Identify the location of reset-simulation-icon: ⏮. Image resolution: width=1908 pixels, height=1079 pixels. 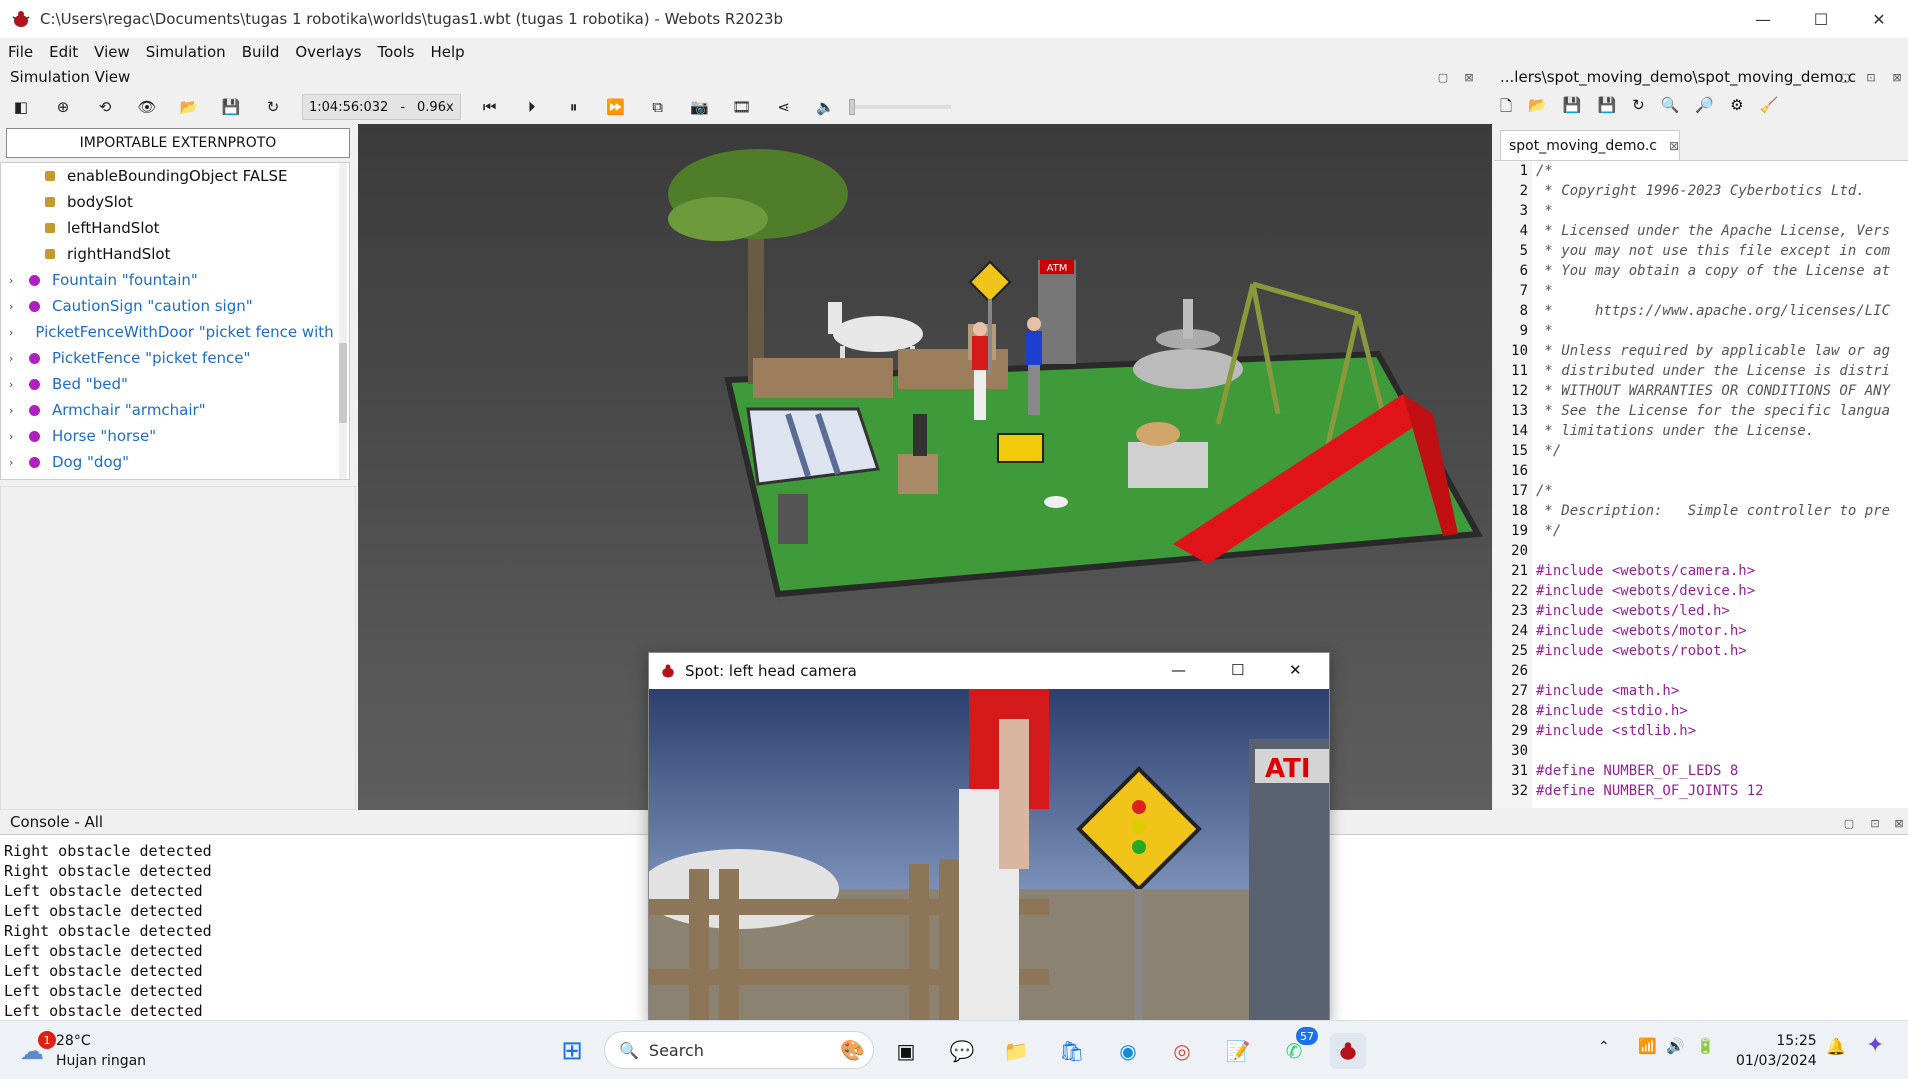
(490, 107).